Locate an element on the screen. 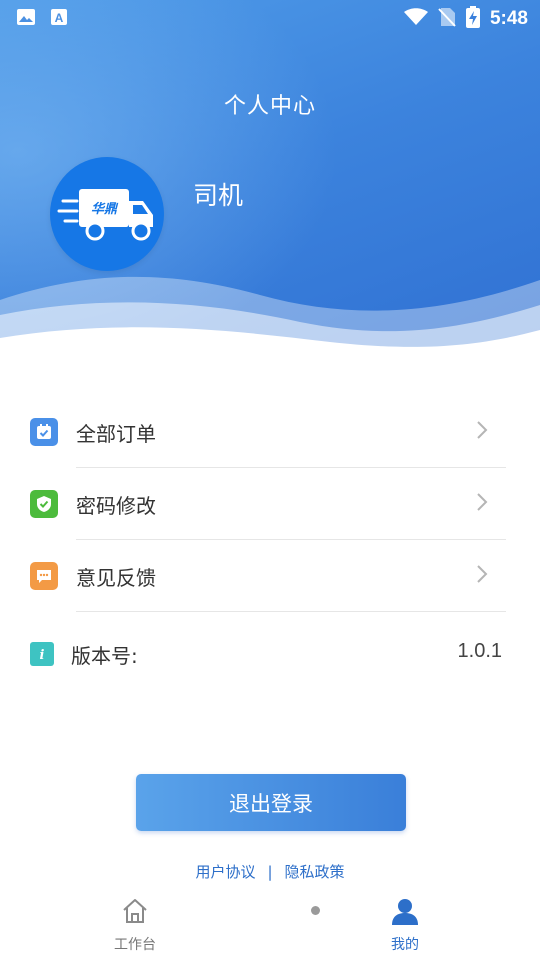 The image size is (540, 960). page-title: 个人中心 is located at coordinates (269, 106).